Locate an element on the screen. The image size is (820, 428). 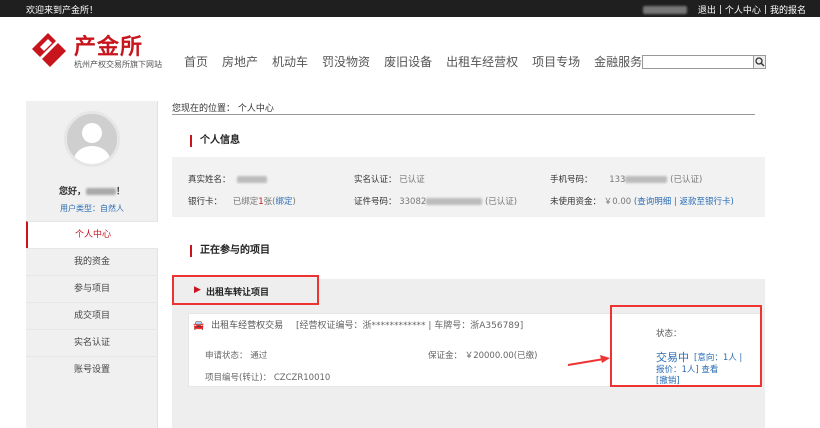
funds-label: 未使用资金： is located at coordinates (576, 202).